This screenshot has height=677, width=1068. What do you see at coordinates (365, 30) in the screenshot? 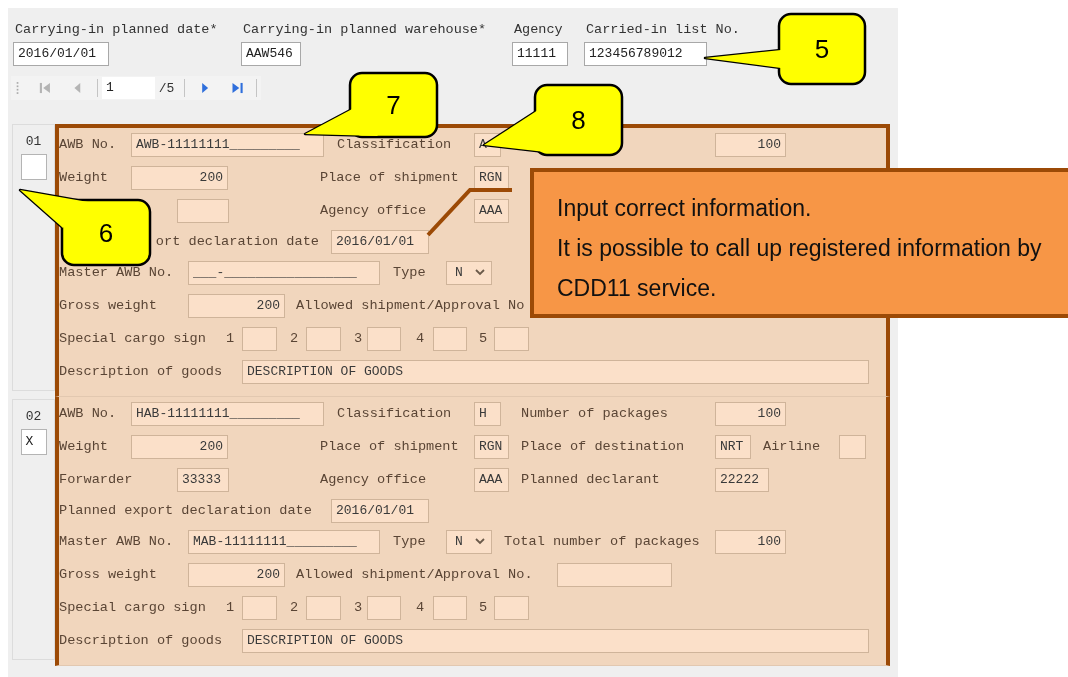
I see `field-label: Carrying-in planned warehouse*` at bounding box center [365, 30].